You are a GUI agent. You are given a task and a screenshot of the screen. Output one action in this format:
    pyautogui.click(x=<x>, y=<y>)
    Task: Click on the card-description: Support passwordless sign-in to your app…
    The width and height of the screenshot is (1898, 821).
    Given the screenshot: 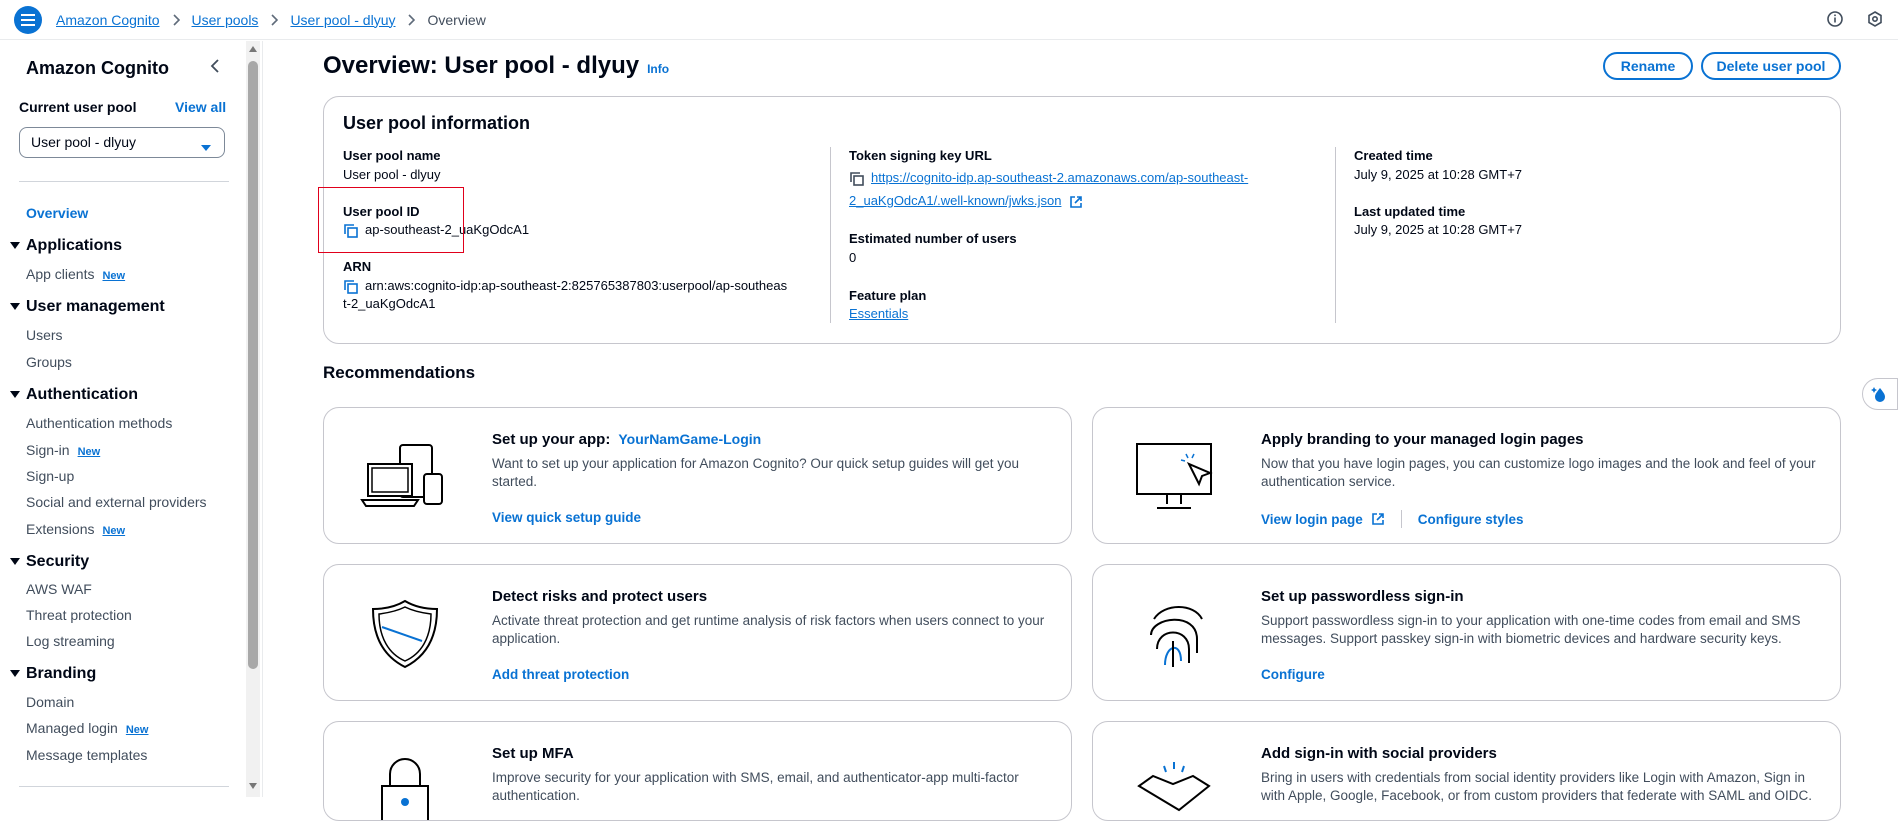 What is the action you would take?
    pyautogui.click(x=1531, y=629)
    